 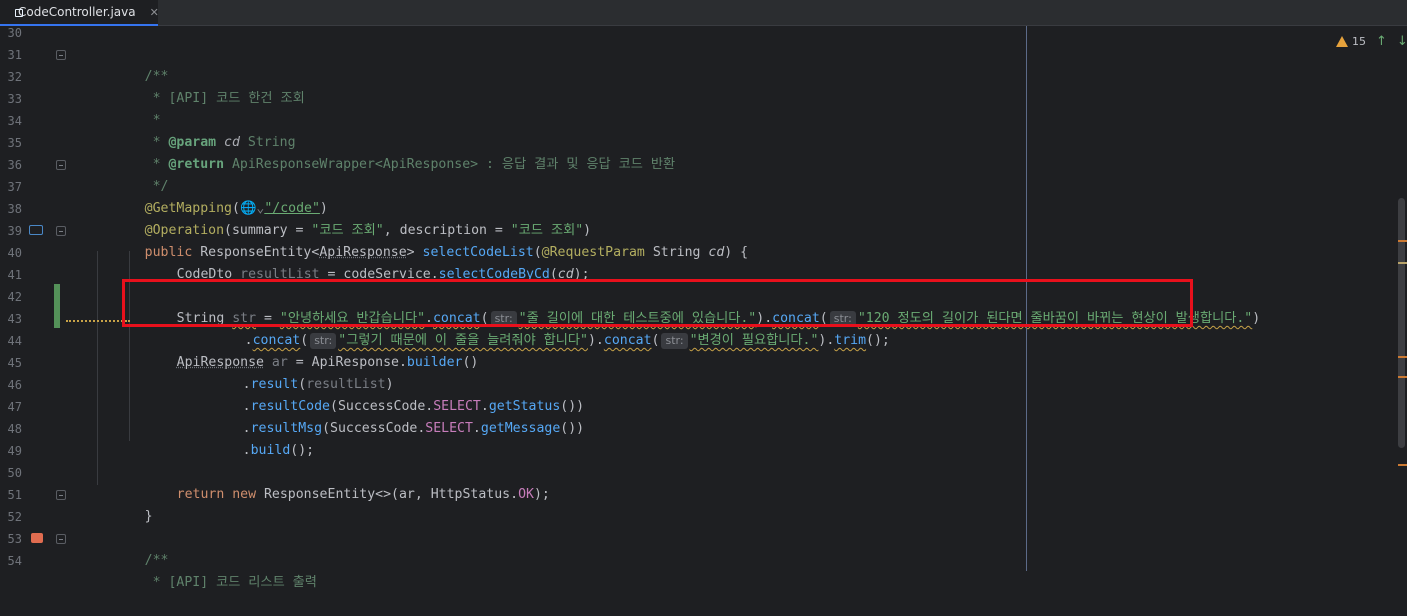 I want to click on line-number: 52, so click(x=14, y=517).